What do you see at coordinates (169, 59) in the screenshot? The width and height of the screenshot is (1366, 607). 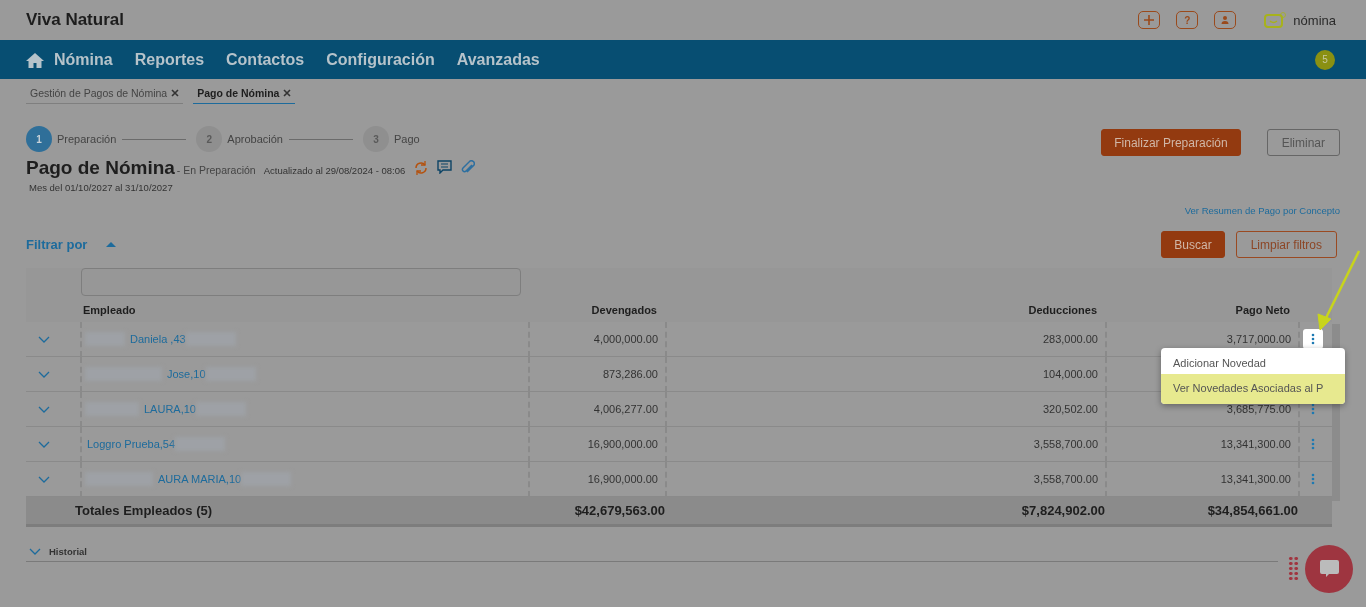 I see `nav-link: Reportes` at bounding box center [169, 59].